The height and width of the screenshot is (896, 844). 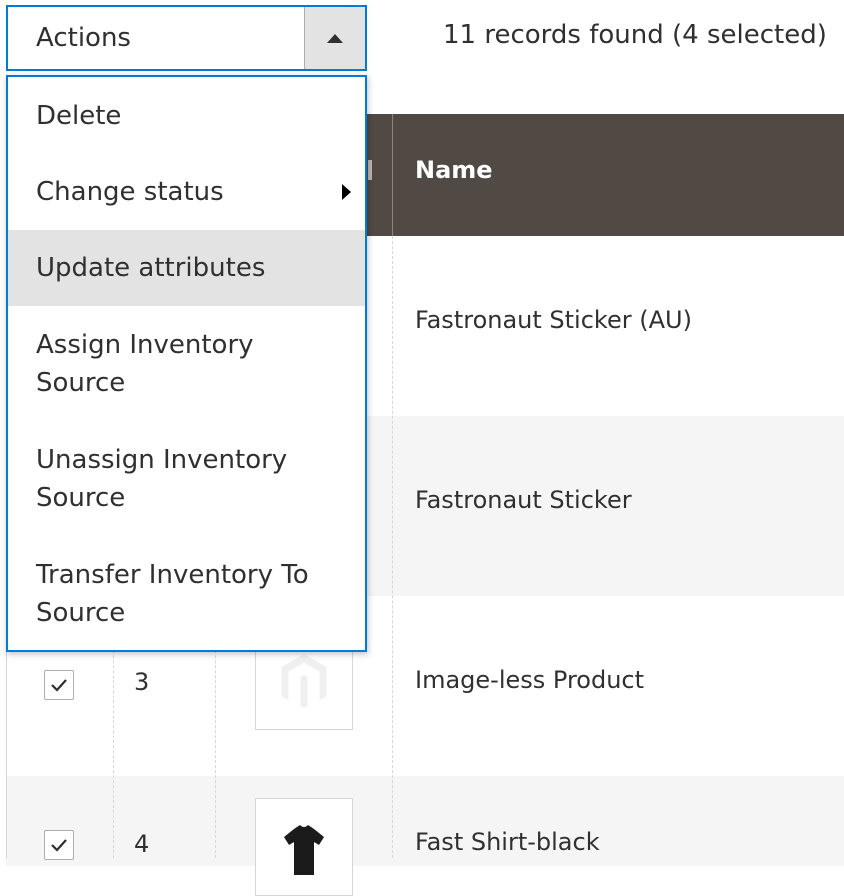 I want to click on menu-item-label: Change status, so click(x=130, y=192).